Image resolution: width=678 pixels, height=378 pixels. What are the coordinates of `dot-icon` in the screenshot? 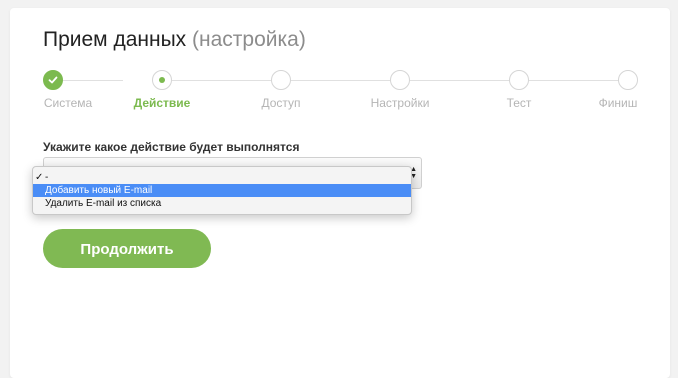 It's located at (162, 80).